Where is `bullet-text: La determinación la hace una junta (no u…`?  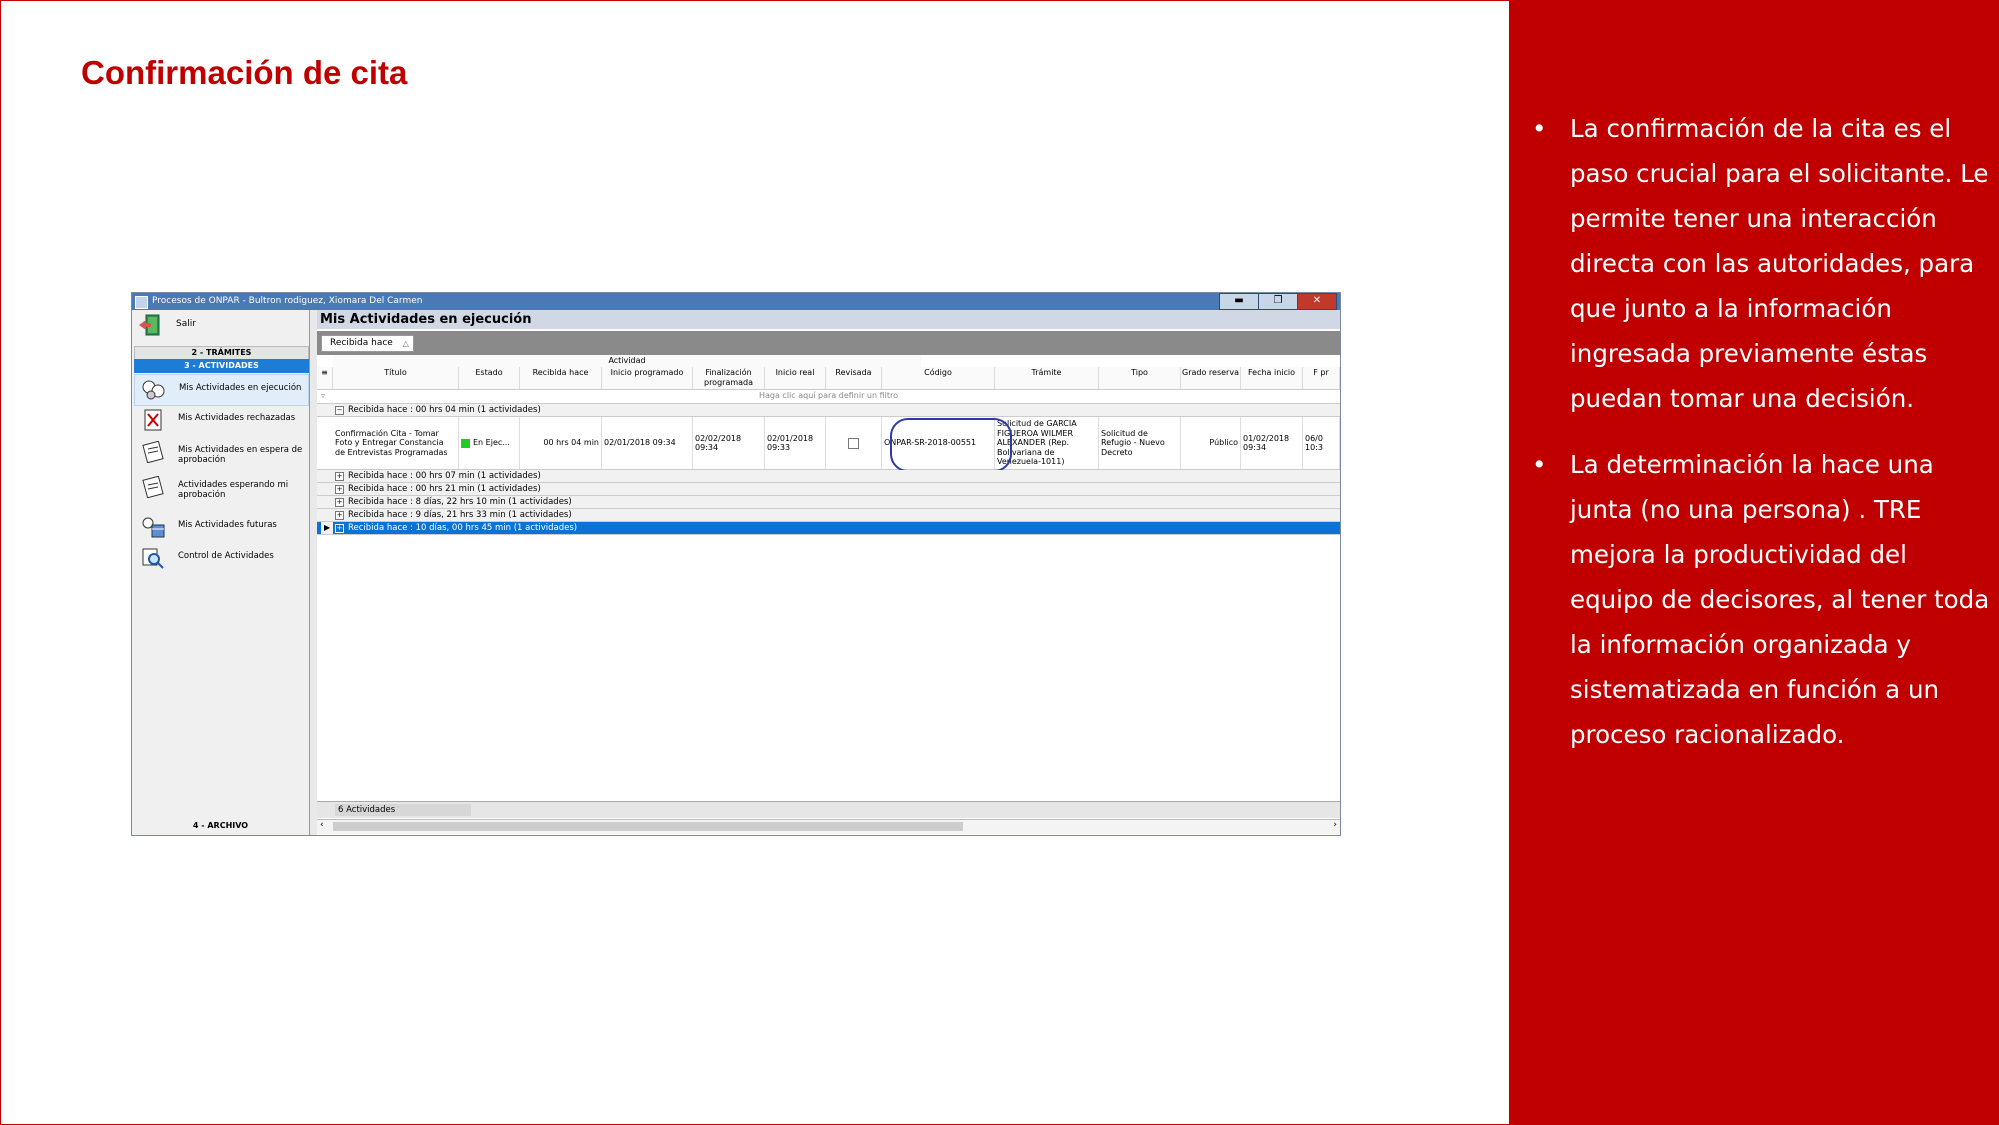
bullet-text: La determinación la hace una junta (no u… is located at coordinates (1780, 599).